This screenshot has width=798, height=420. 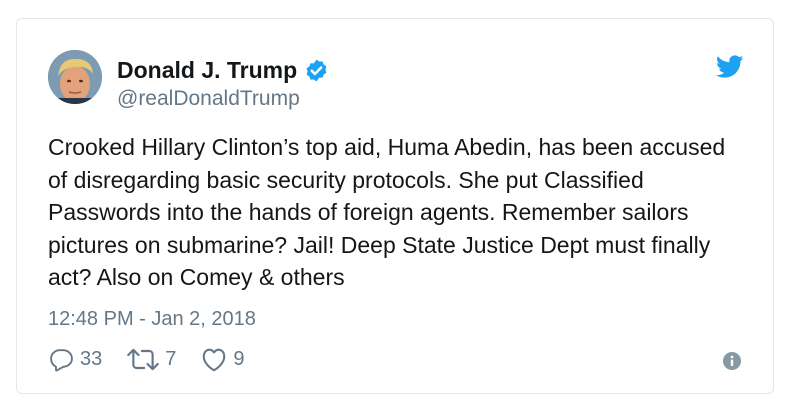 What do you see at coordinates (61, 359) in the screenshot?
I see `reply-icon` at bounding box center [61, 359].